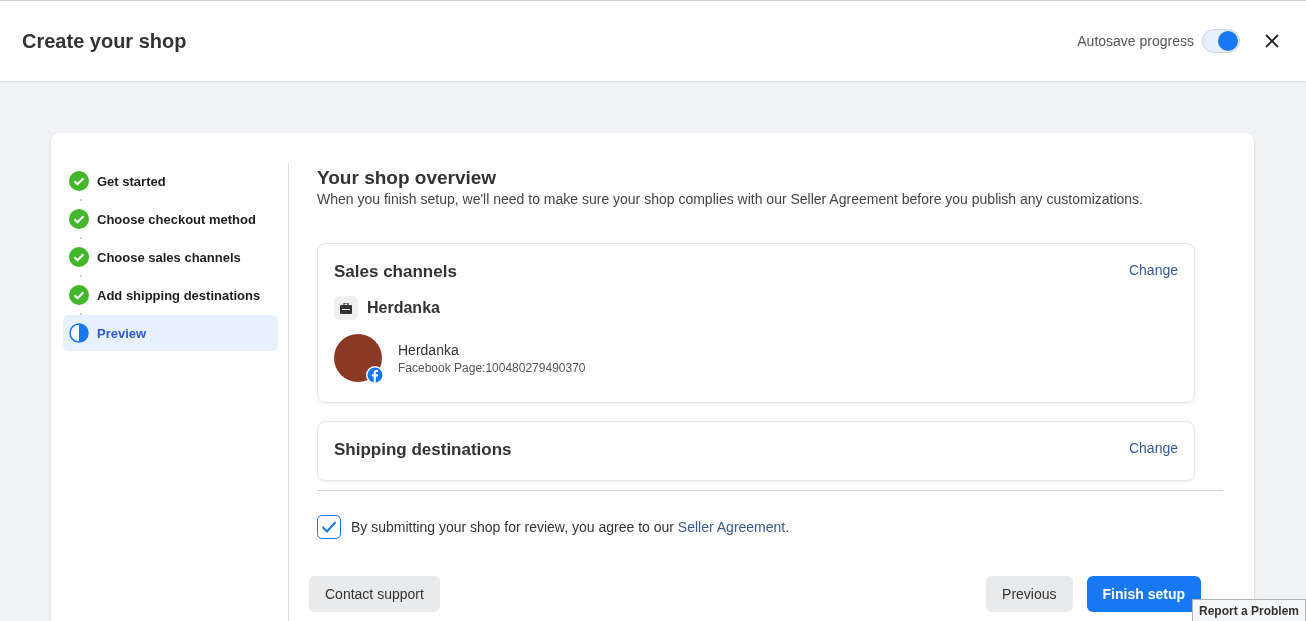 The image size is (1306, 621). What do you see at coordinates (395, 272) in the screenshot?
I see `section-title: Sales channels` at bounding box center [395, 272].